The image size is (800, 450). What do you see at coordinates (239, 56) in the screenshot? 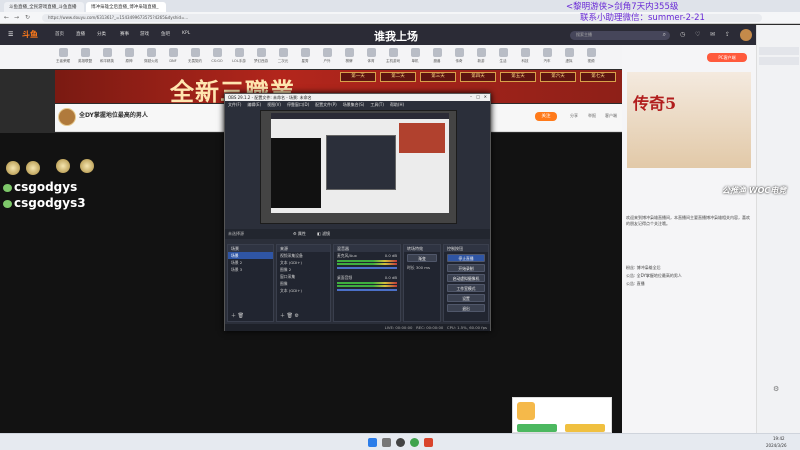
I see `category-item: LOL手游` at bounding box center [239, 56].